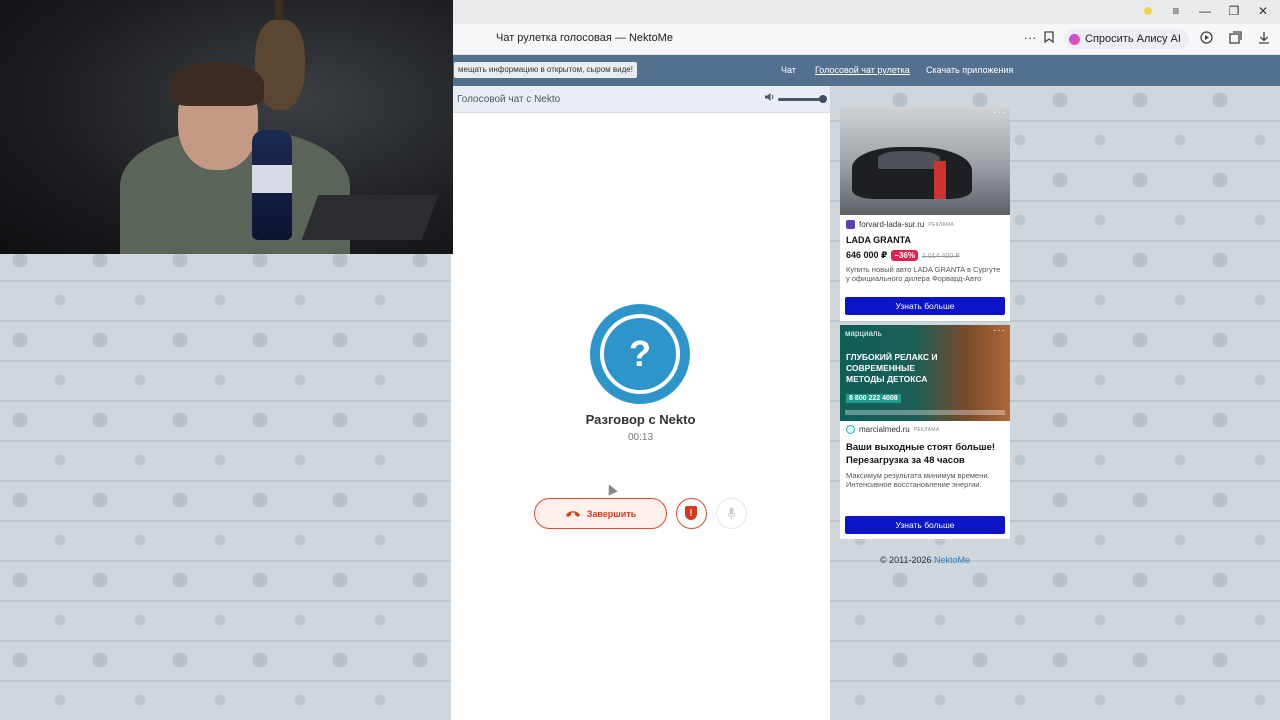 The image size is (1280, 720). Describe the element at coordinates (640, 437) in the screenshot. I see `call-timer: 00:13` at that location.